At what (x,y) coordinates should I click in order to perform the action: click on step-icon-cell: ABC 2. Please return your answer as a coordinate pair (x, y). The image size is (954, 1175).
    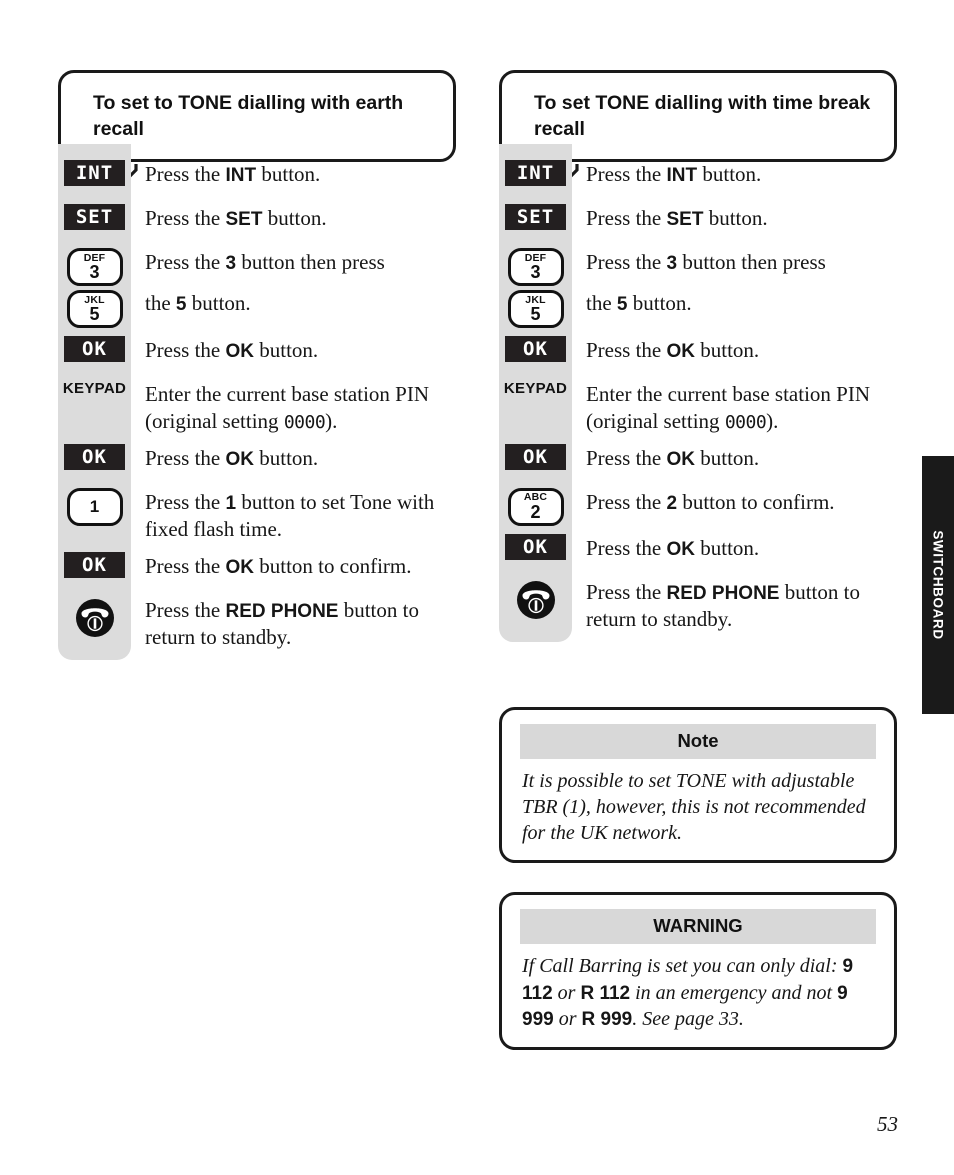
    Looking at the image, I should click on (535, 506).